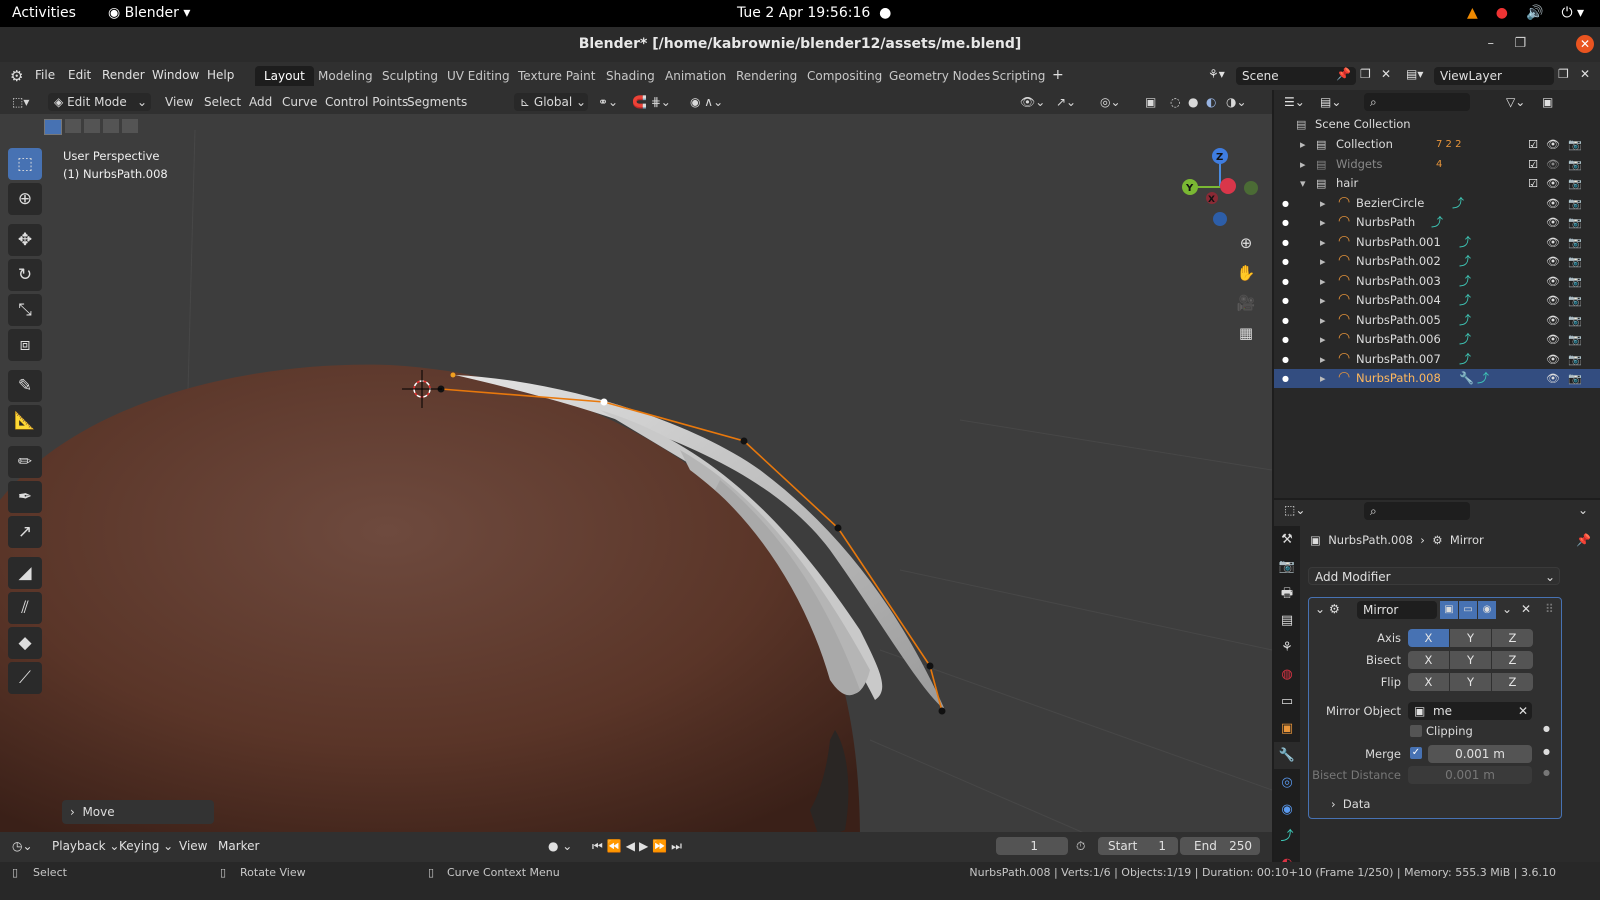 The width and height of the screenshot is (1600, 900). I want to click on blender-logo-icon: ⚙, so click(16, 76).